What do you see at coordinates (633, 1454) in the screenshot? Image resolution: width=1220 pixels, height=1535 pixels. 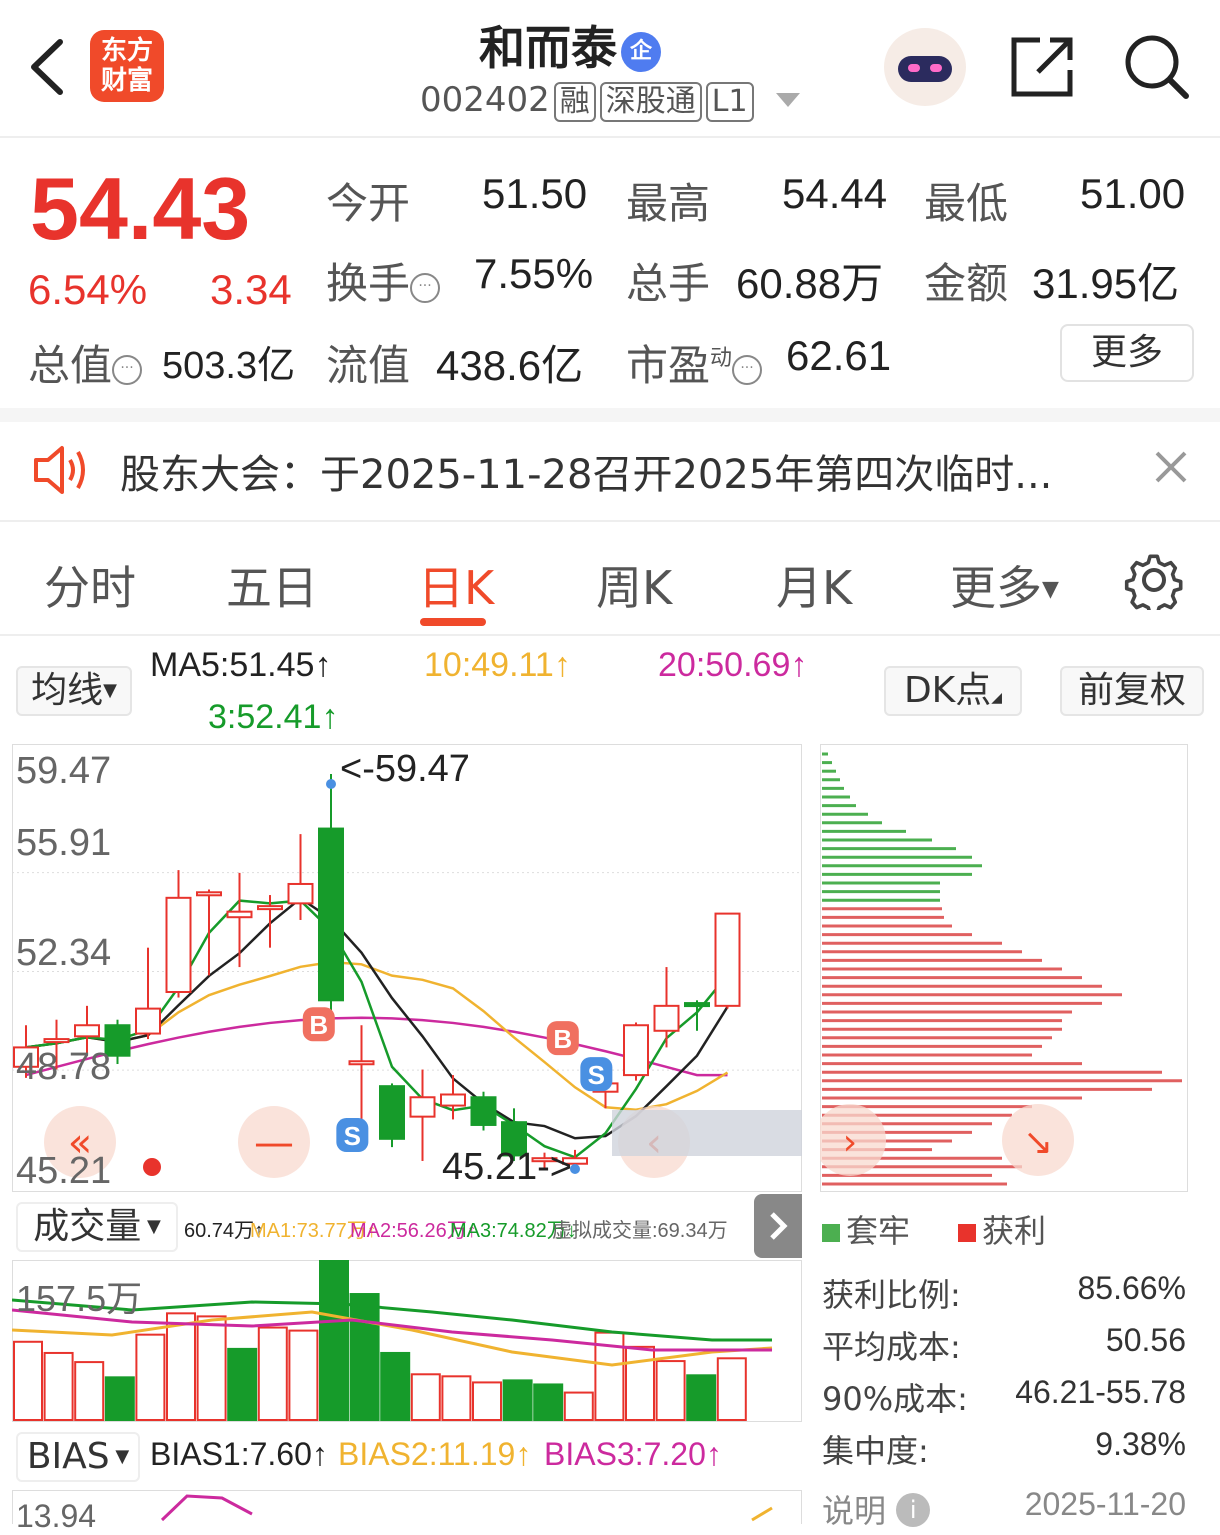 I see `bias3-value: BIAS3:7.20↑` at bounding box center [633, 1454].